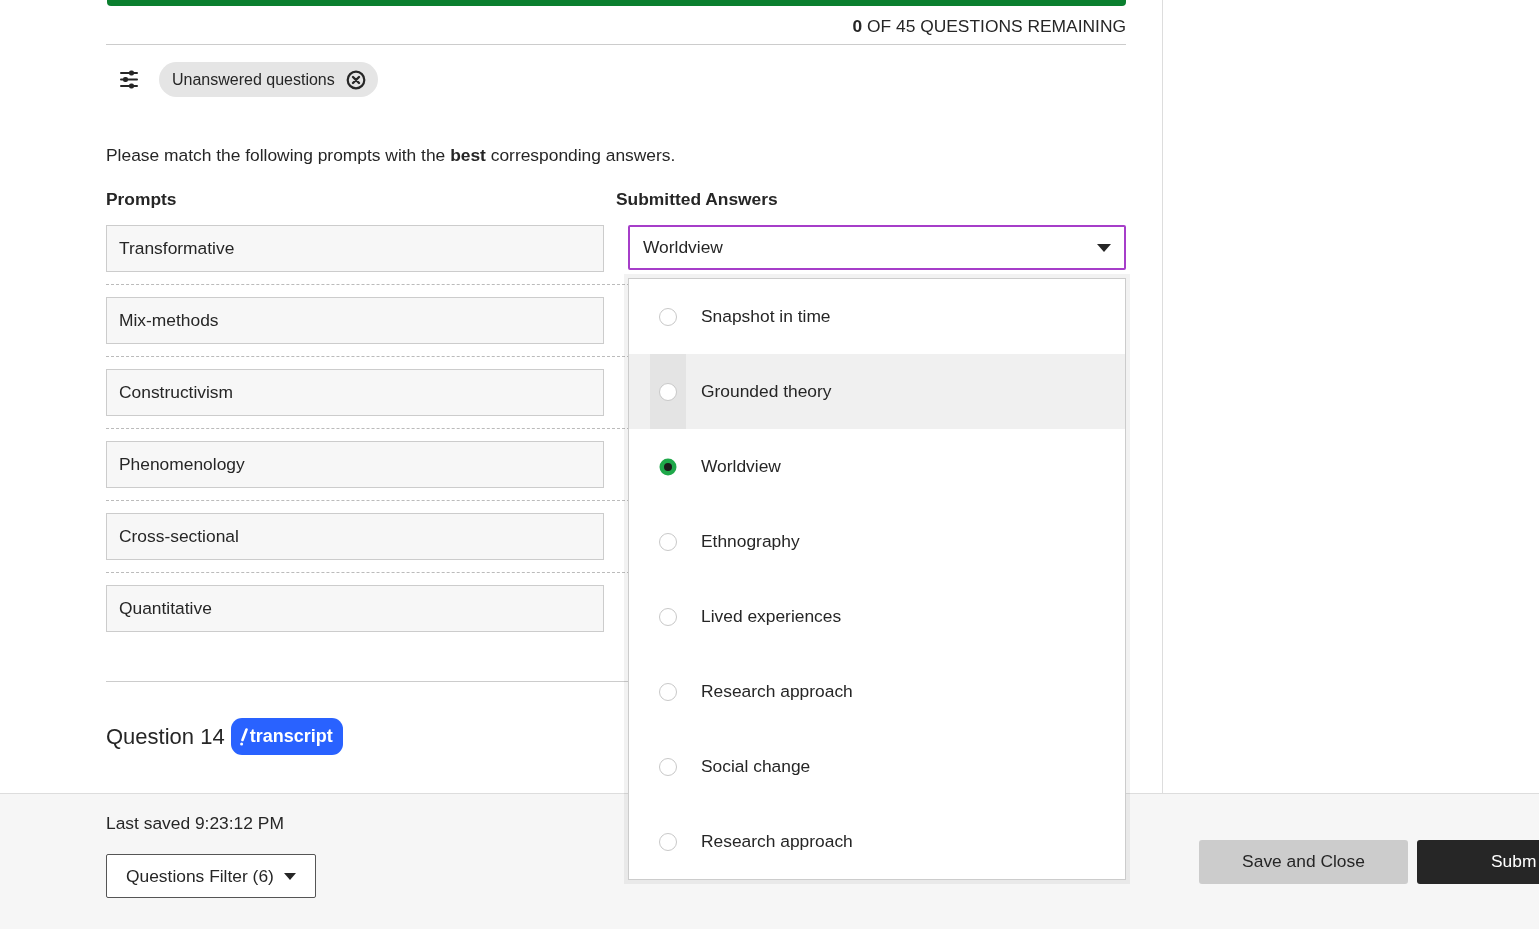 The width and height of the screenshot is (1539, 929). Describe the element at coordinates (989, 26) in the screenshot. I see `questions-remaining-text: 0 OF 45 QUESTIONS REMAINING` at that location.